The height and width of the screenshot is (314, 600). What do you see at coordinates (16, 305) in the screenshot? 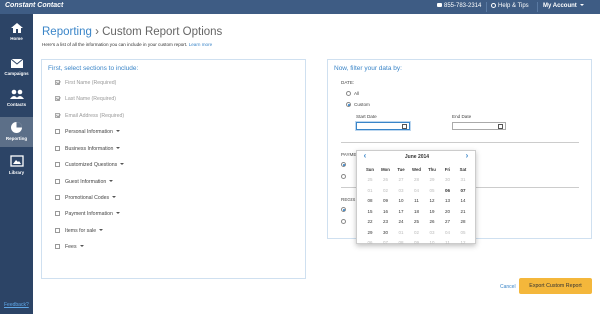
I see `feedback-link: Feedback?` at bounding box center [16, 305].